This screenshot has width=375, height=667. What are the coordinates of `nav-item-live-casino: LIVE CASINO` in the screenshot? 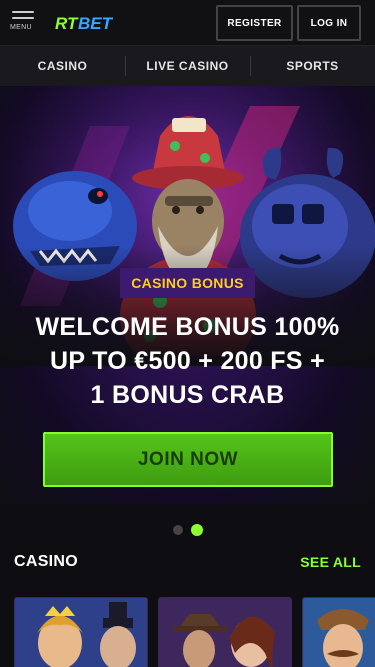 It's located at (187, 66).